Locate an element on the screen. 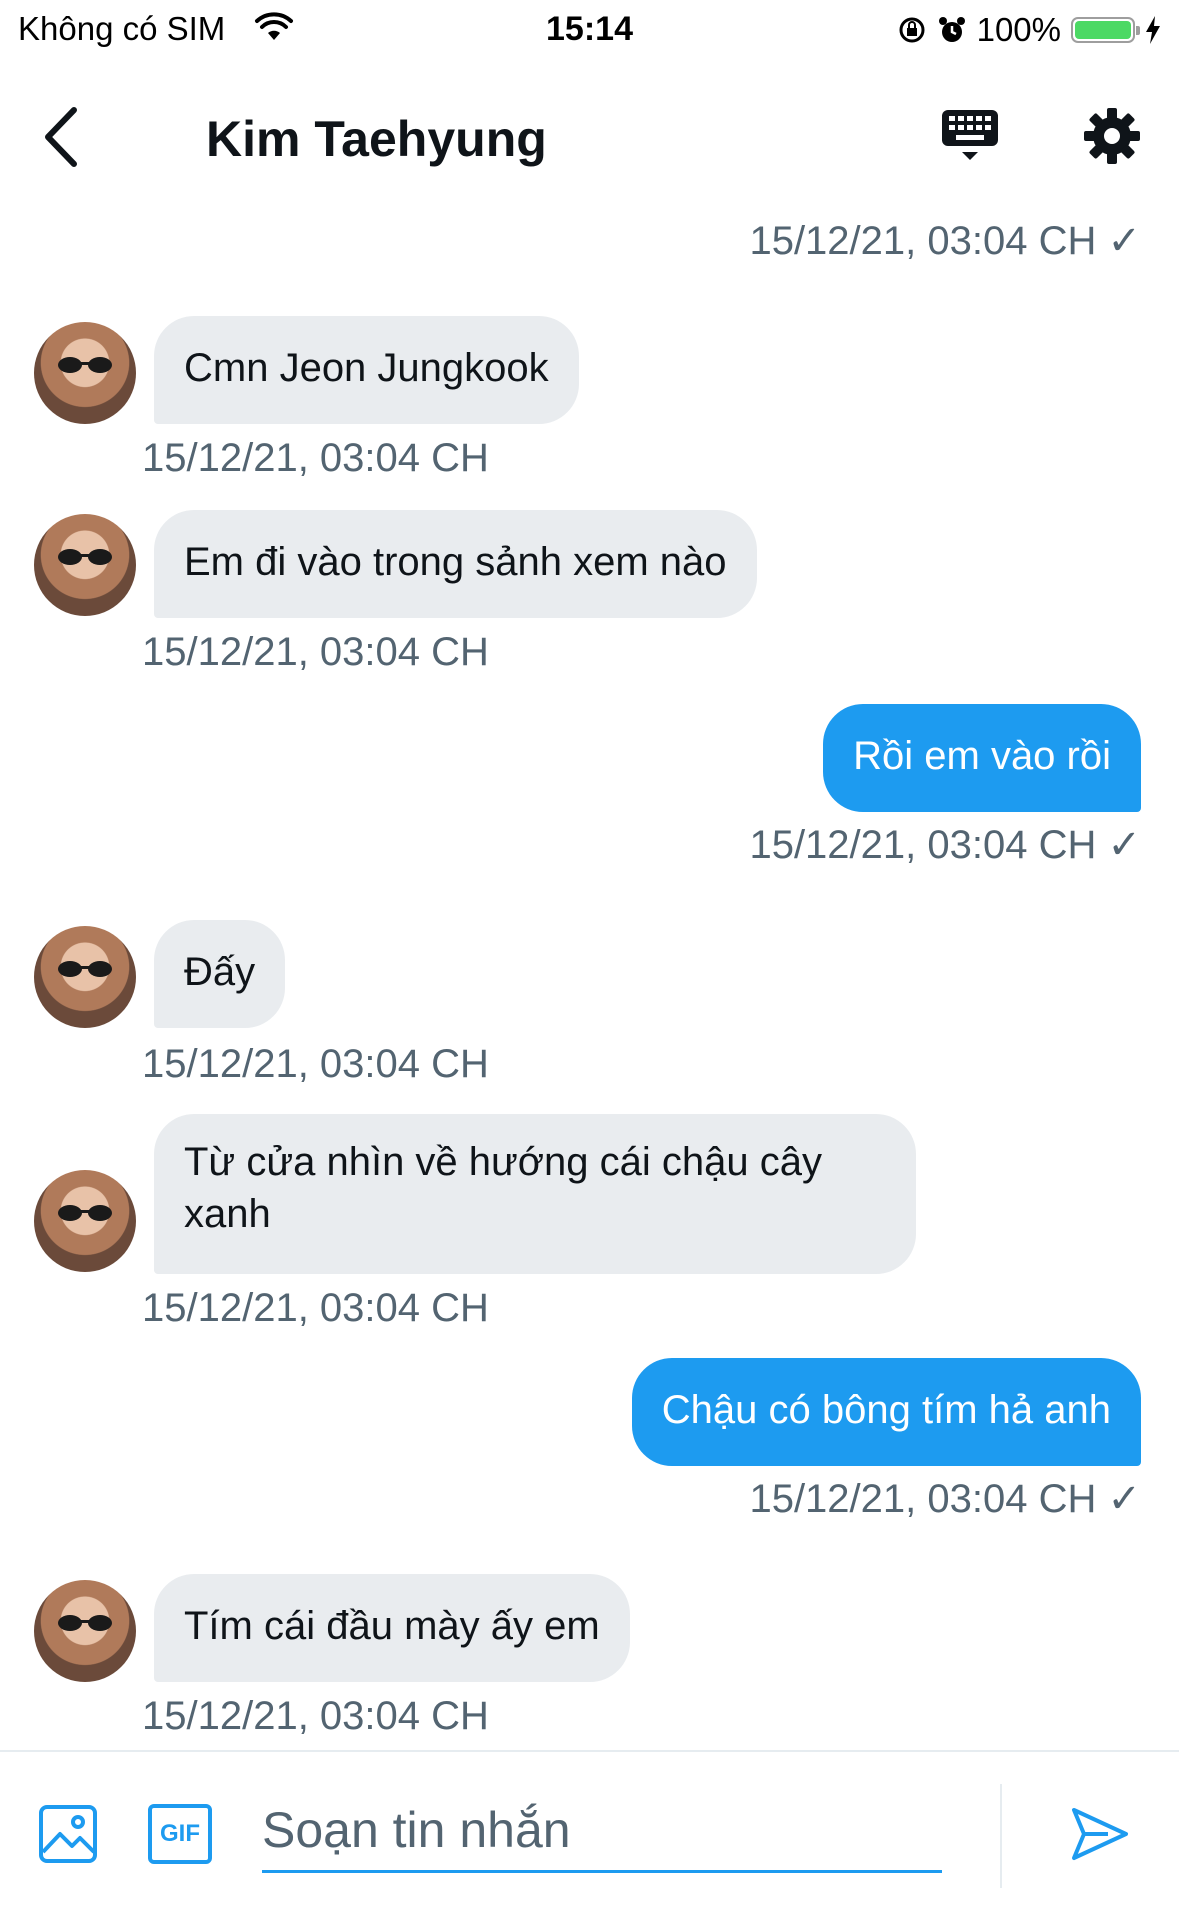 This screenshot has height=1922, width=1179. alarm-icon is located at coordinates (951, 29).